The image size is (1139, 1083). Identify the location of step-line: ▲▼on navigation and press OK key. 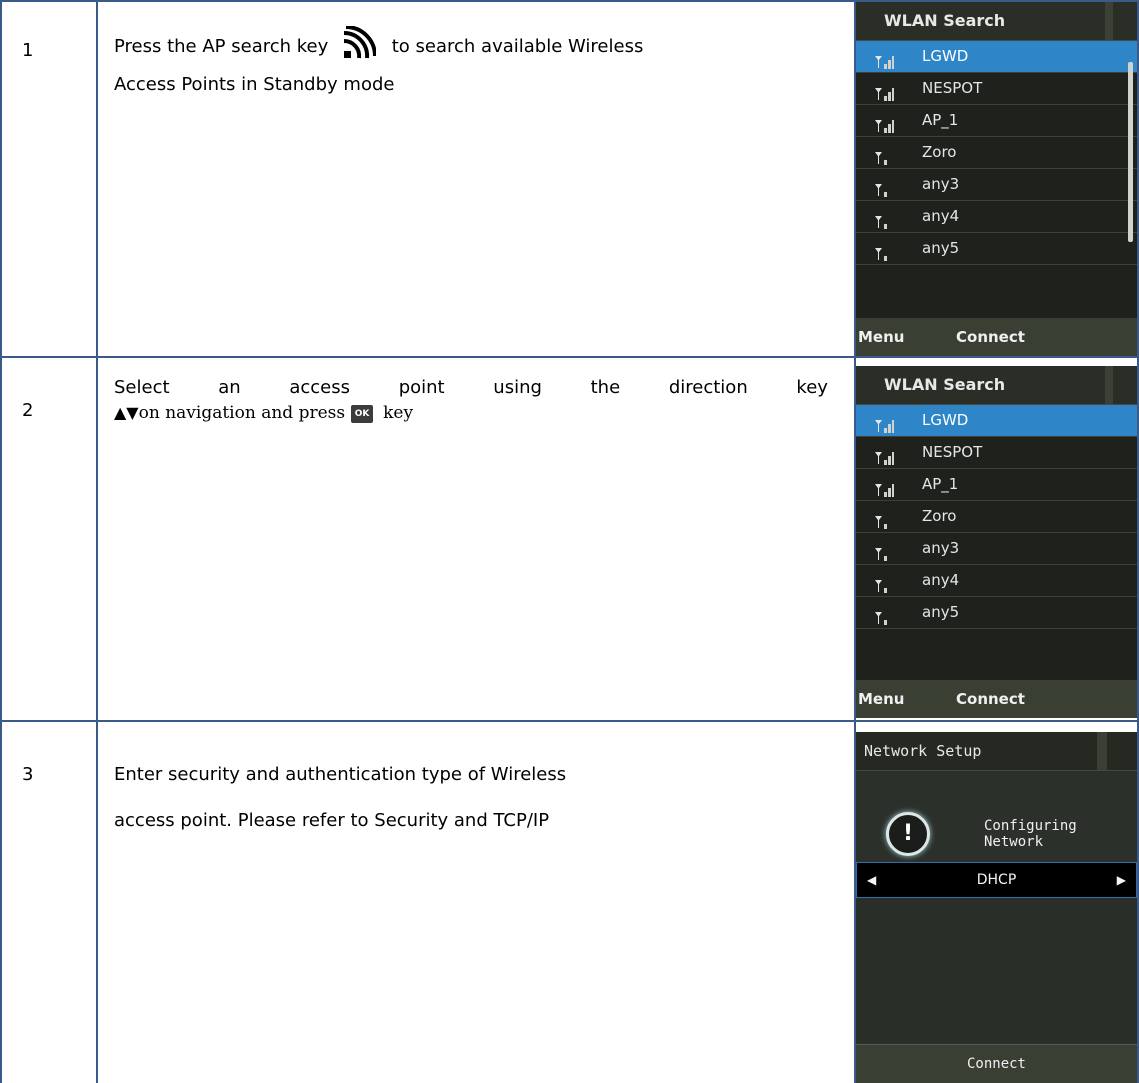
(471, 413).